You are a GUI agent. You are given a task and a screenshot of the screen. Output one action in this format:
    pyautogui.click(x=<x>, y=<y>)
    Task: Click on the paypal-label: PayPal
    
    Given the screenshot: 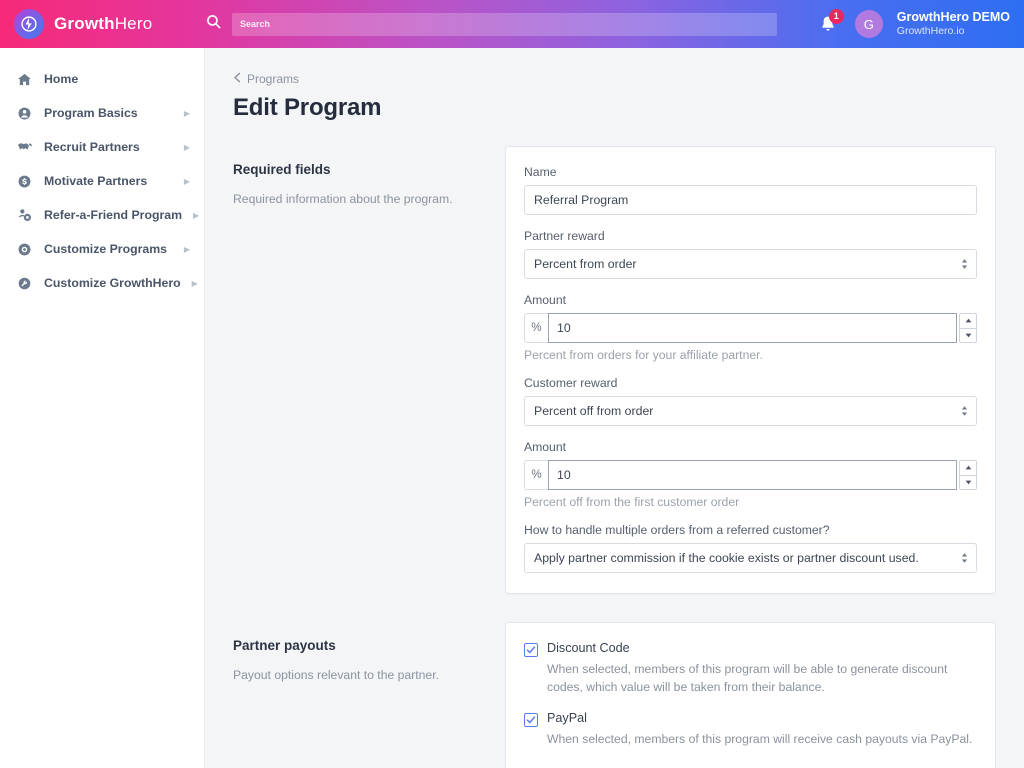 What is the action you would take?
    pyautogui.click(x=567, y=717)
    